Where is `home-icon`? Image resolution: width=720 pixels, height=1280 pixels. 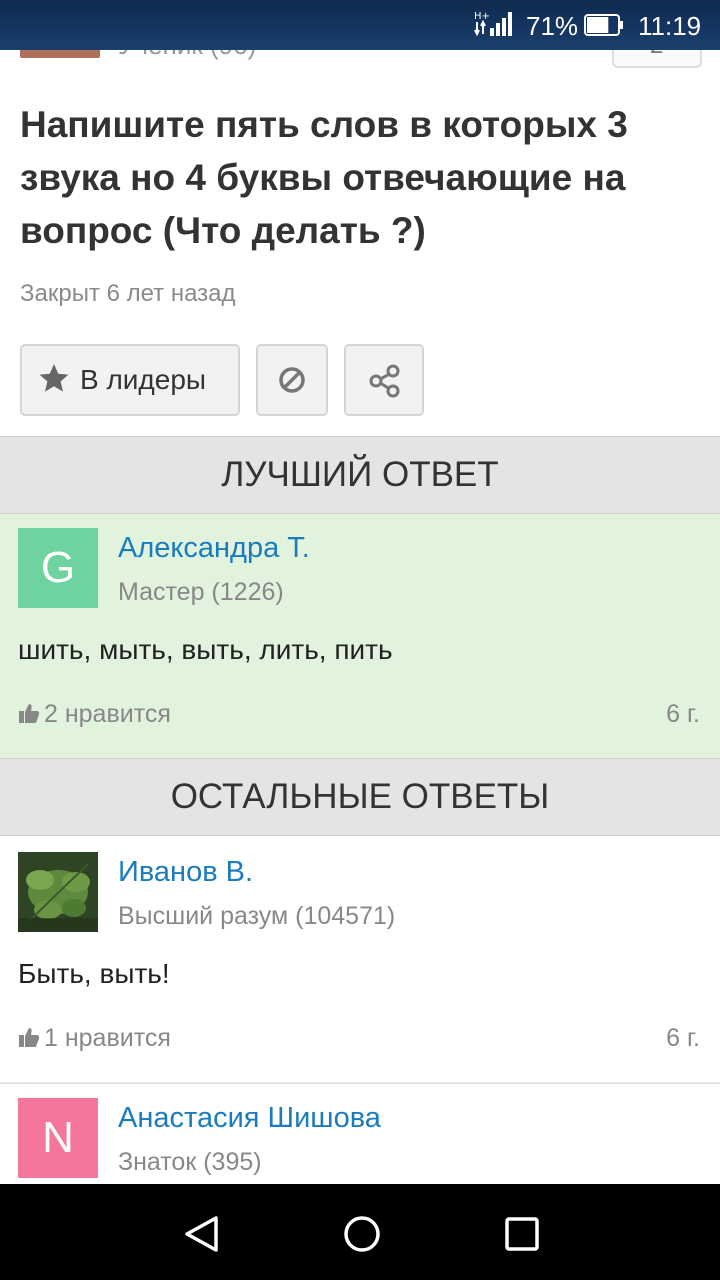 home-icon is located at coordinates (362, 1234).